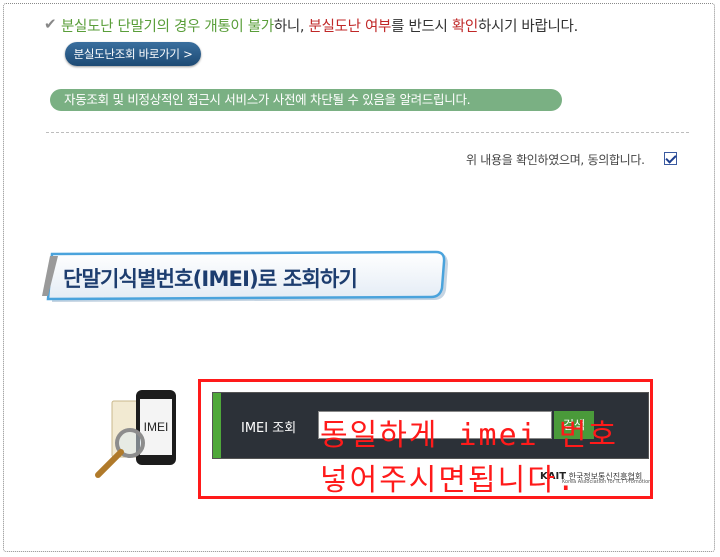 The image size is (720, 557). I want to click on lost-lookup-button: 분실도난조회 바로가기 >, so click(133, 54).